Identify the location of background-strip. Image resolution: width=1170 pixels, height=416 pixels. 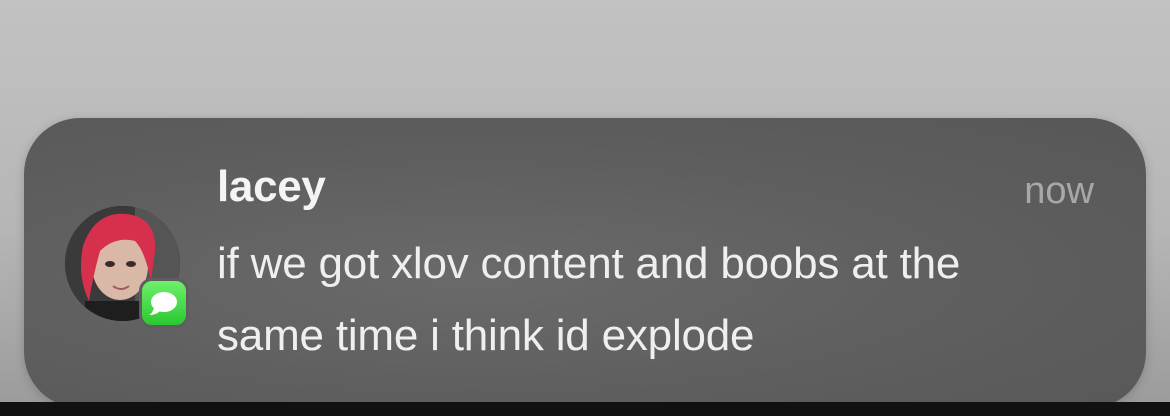
(585, 409).